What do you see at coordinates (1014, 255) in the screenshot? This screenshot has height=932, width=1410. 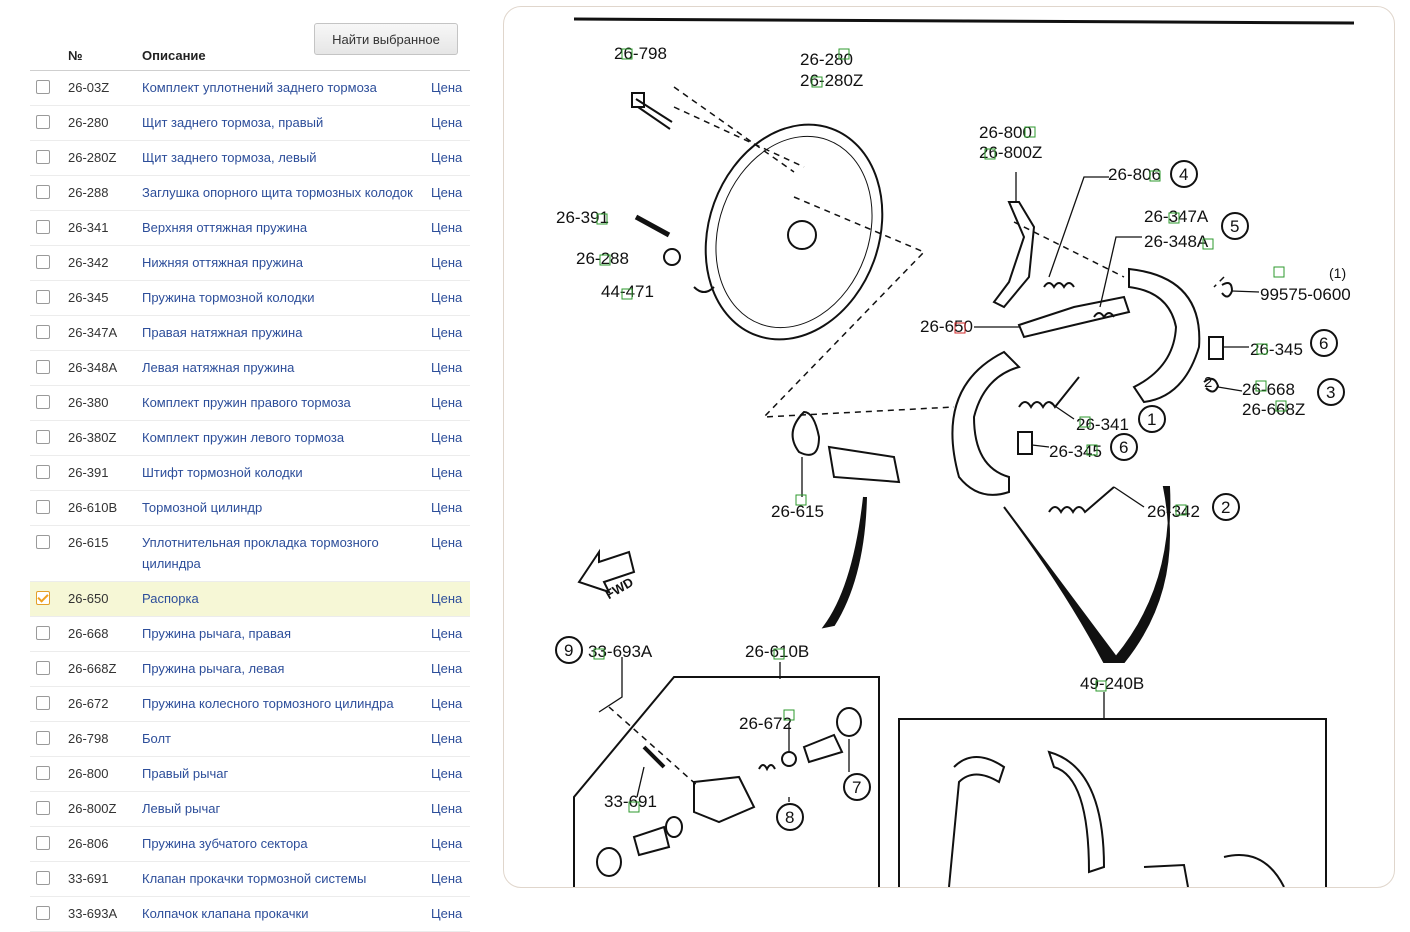 I see `lever-part` at bounding box center [1014, 255].